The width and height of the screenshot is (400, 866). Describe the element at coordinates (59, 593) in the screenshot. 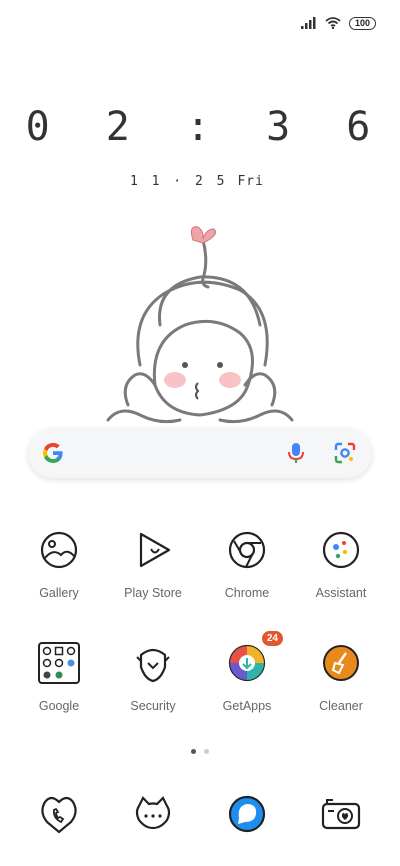

I see `app-label: Gallery` at that location.